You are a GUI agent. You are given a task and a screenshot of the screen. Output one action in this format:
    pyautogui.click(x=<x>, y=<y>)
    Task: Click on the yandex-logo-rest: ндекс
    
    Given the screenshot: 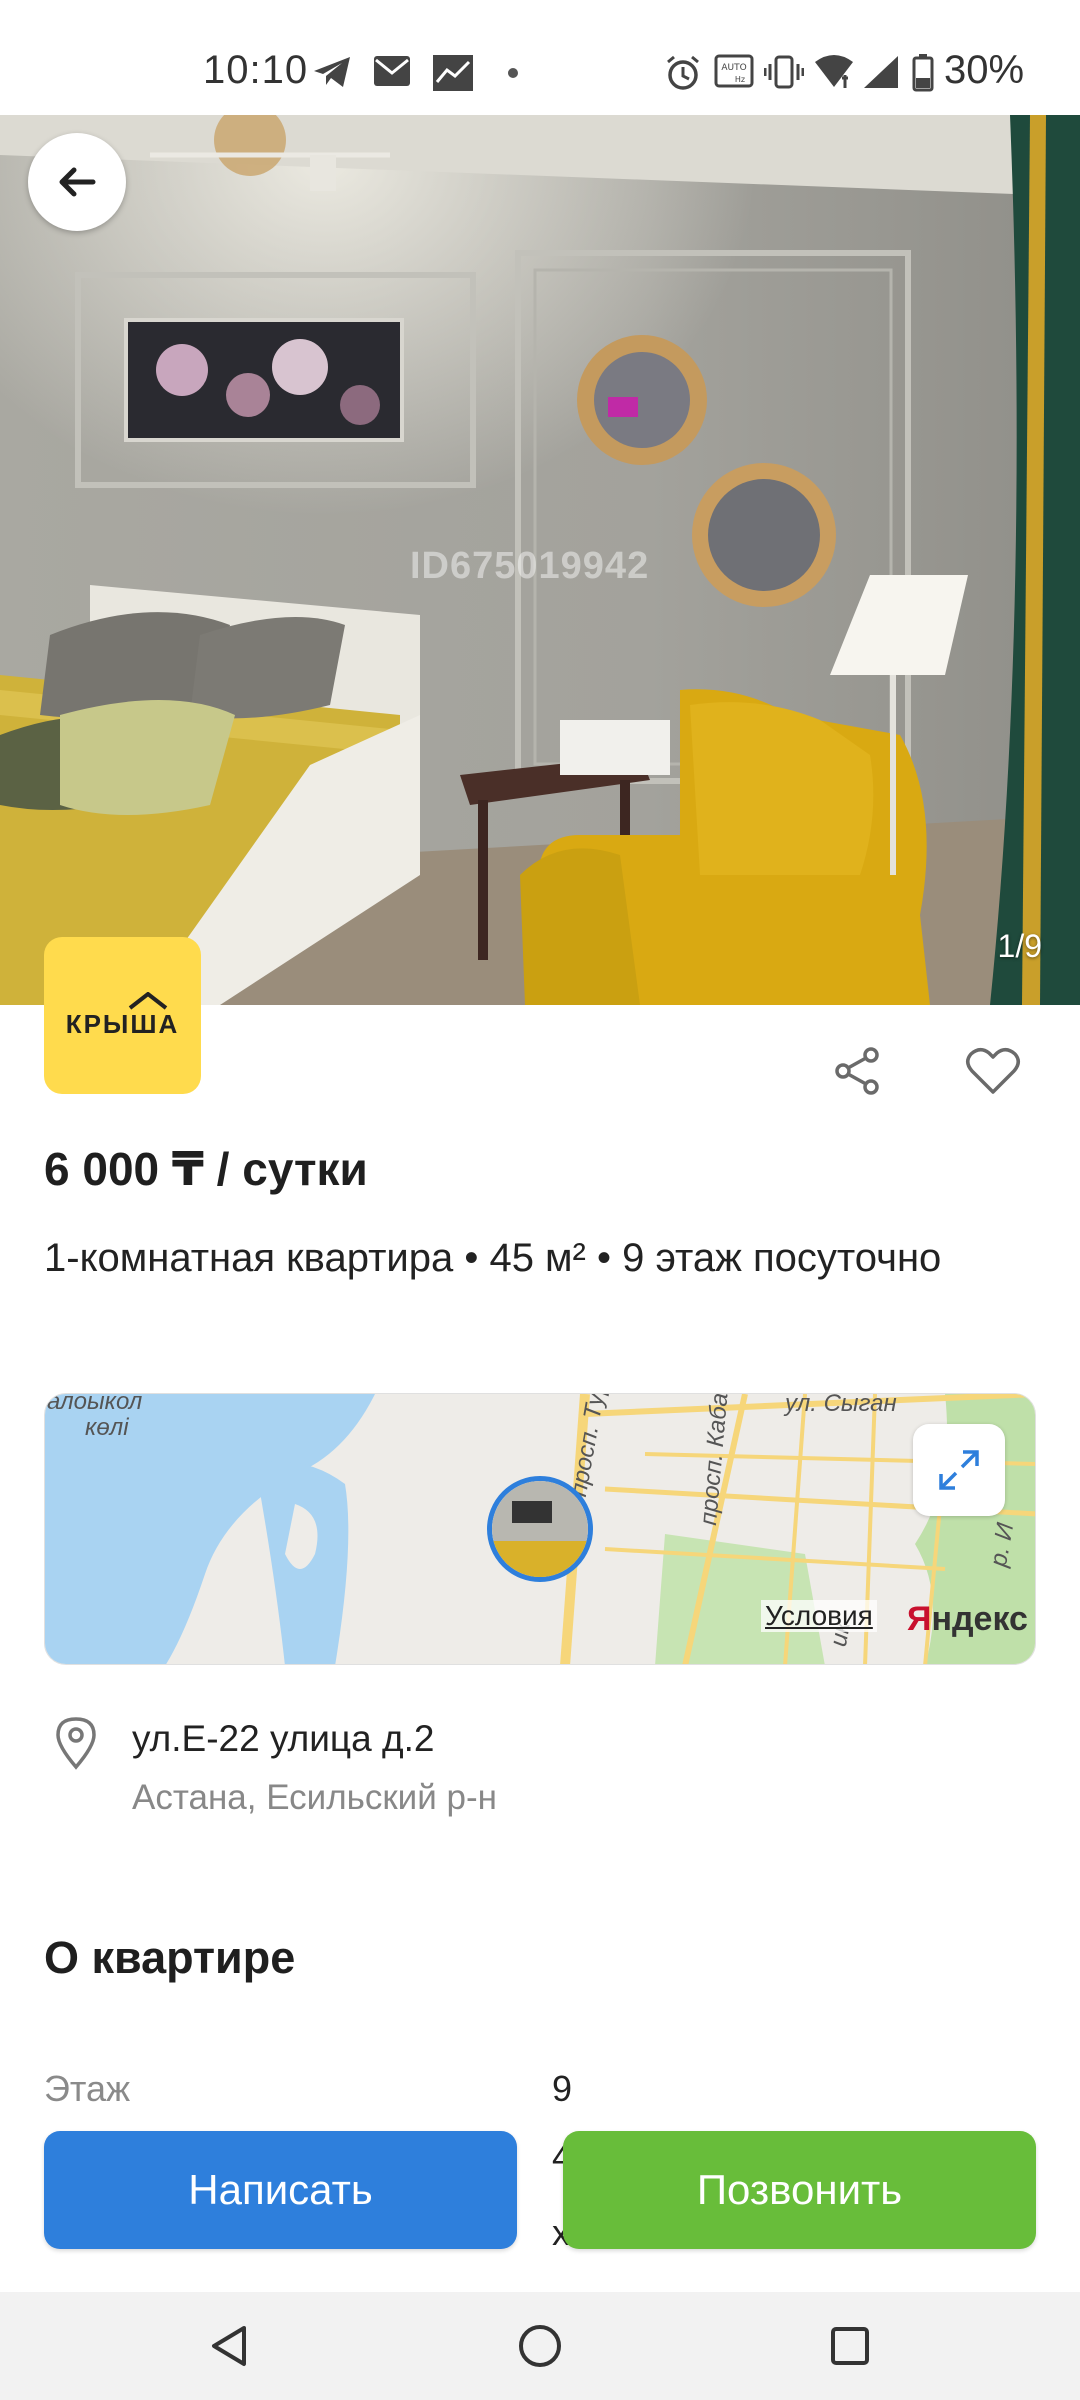 What is the action you would take?
    pyautogui.click(x=979, y=1619)
    